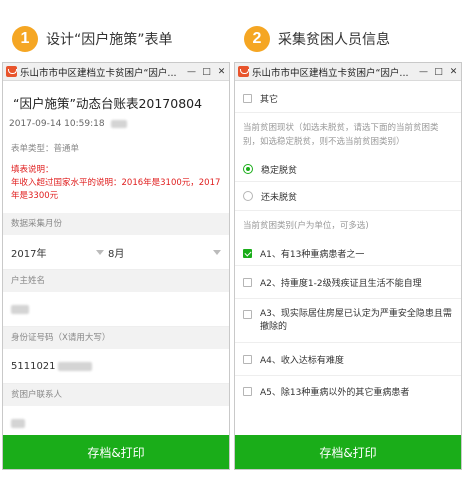 The height and width of the screenshot is (499, 464). Describe the element at coordinates (57, 124) in the screenshot. I see `timestamp-text: 2017-09-14 10:59:18` at that location.